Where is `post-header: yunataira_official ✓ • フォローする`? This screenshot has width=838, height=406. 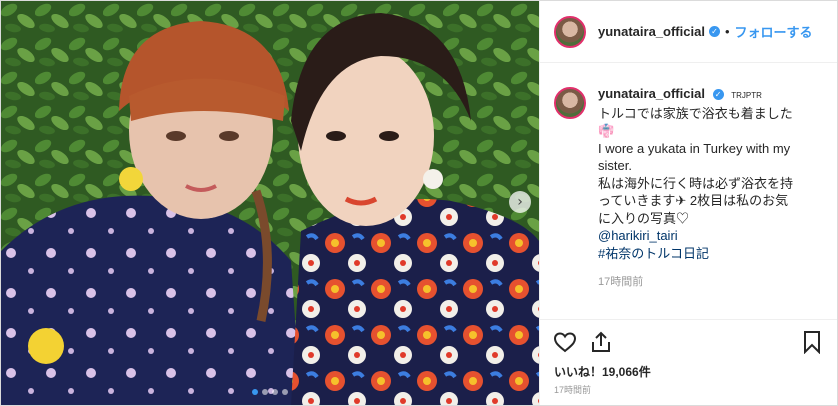 post-header: yunataira_official ✓ • フォローする is located at coordinates (688, 32).